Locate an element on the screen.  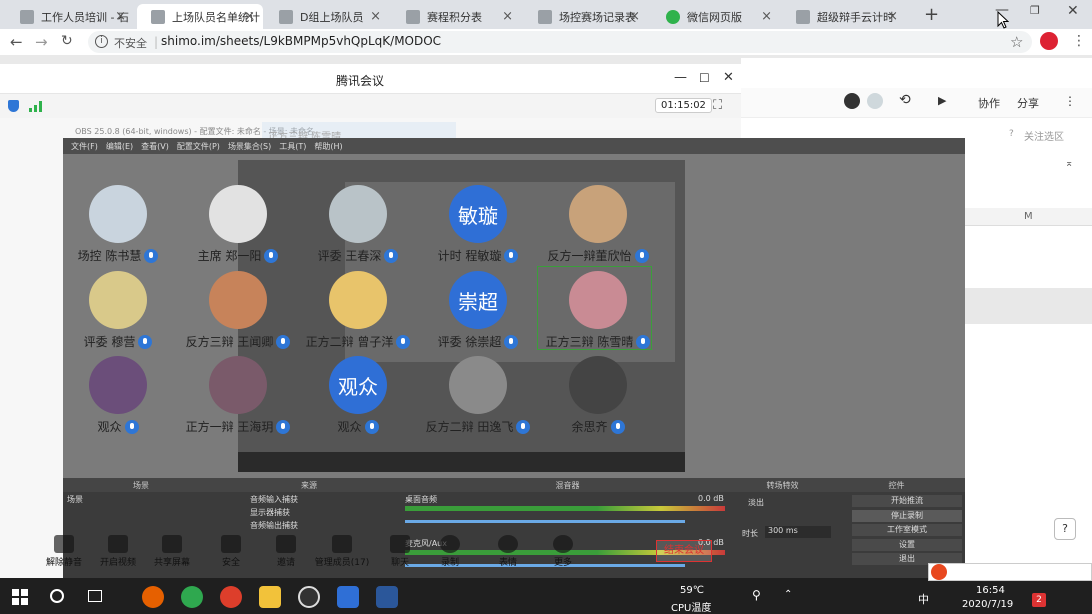
comment-icon: ? is located at coordinates (1065, 529).